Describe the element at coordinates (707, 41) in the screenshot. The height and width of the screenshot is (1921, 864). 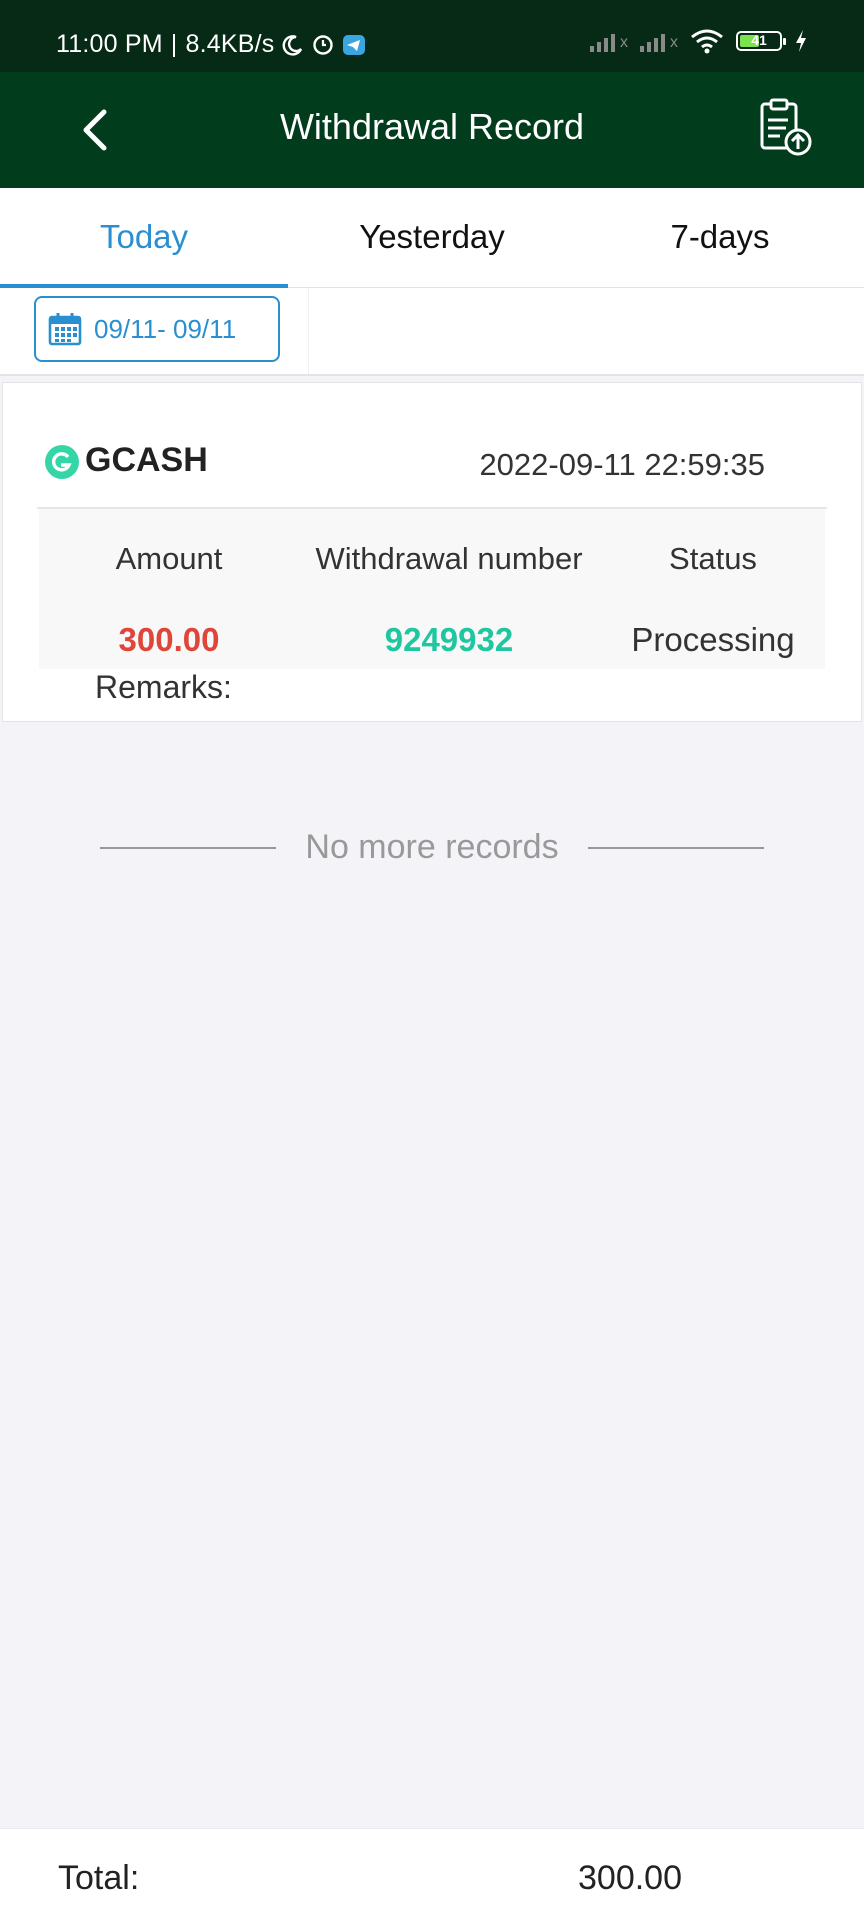
I see `wifi-icon` at that location.